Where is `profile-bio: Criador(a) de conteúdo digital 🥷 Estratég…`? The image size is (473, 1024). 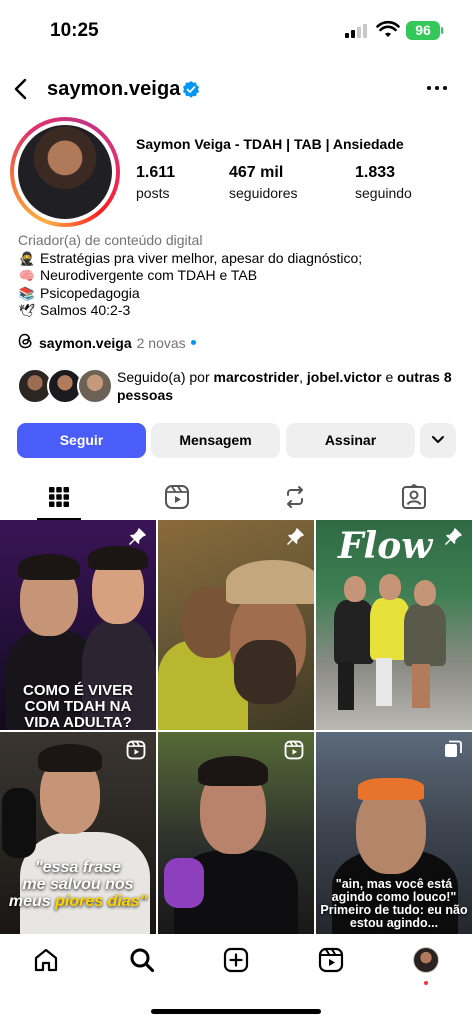
profile-bio: Criador(a) de conteúdo digital 🥷 Estratég… is located at coordinates (190, 276).